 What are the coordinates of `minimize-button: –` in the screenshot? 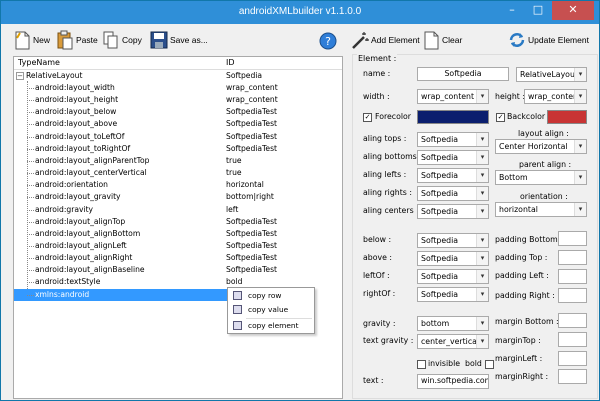 It's located at (512, 10).